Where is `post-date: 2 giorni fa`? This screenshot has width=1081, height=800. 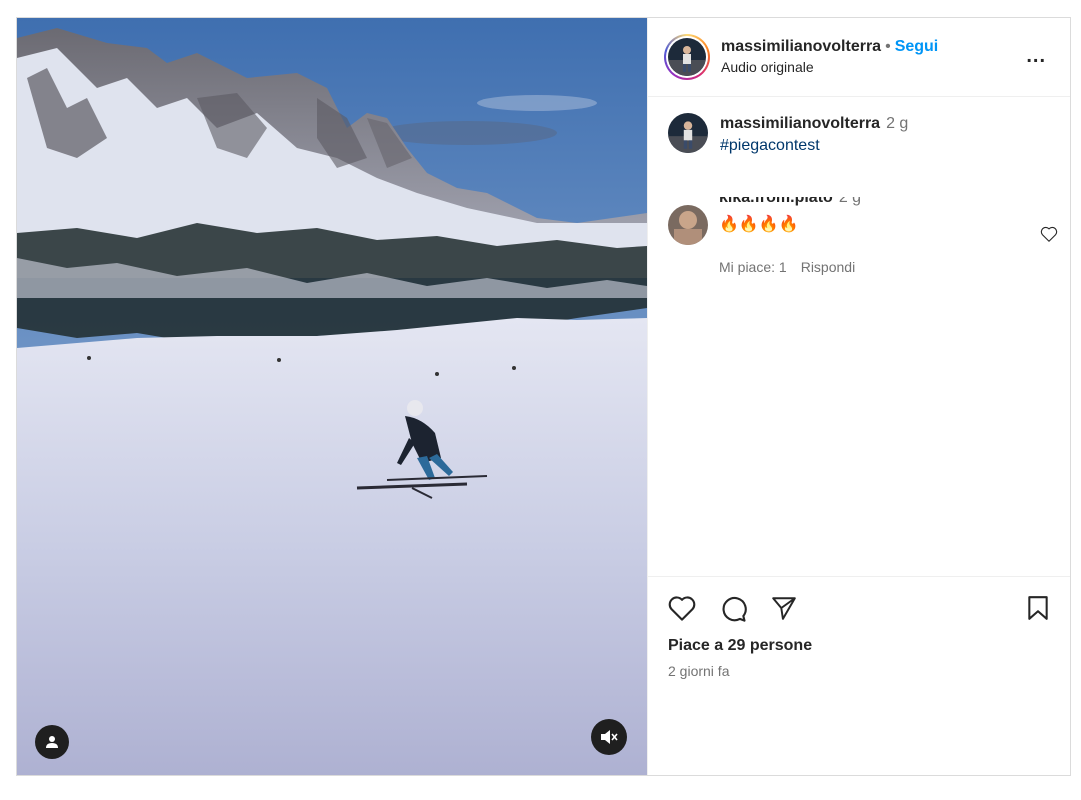
post-date: 2 giorni fa is located at coordinates (699, 671).